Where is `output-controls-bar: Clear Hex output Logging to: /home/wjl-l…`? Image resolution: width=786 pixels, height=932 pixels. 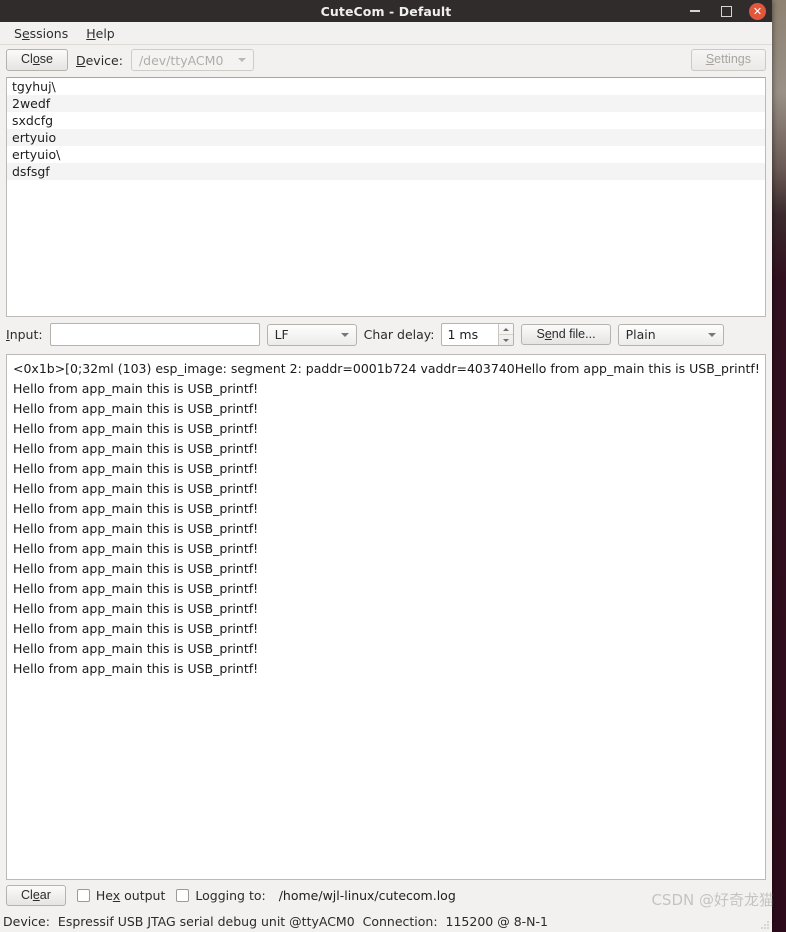
output-controls-bar: Clear Hex output Logging to: /home/wjl-l… is located at coordinates (386, 895).